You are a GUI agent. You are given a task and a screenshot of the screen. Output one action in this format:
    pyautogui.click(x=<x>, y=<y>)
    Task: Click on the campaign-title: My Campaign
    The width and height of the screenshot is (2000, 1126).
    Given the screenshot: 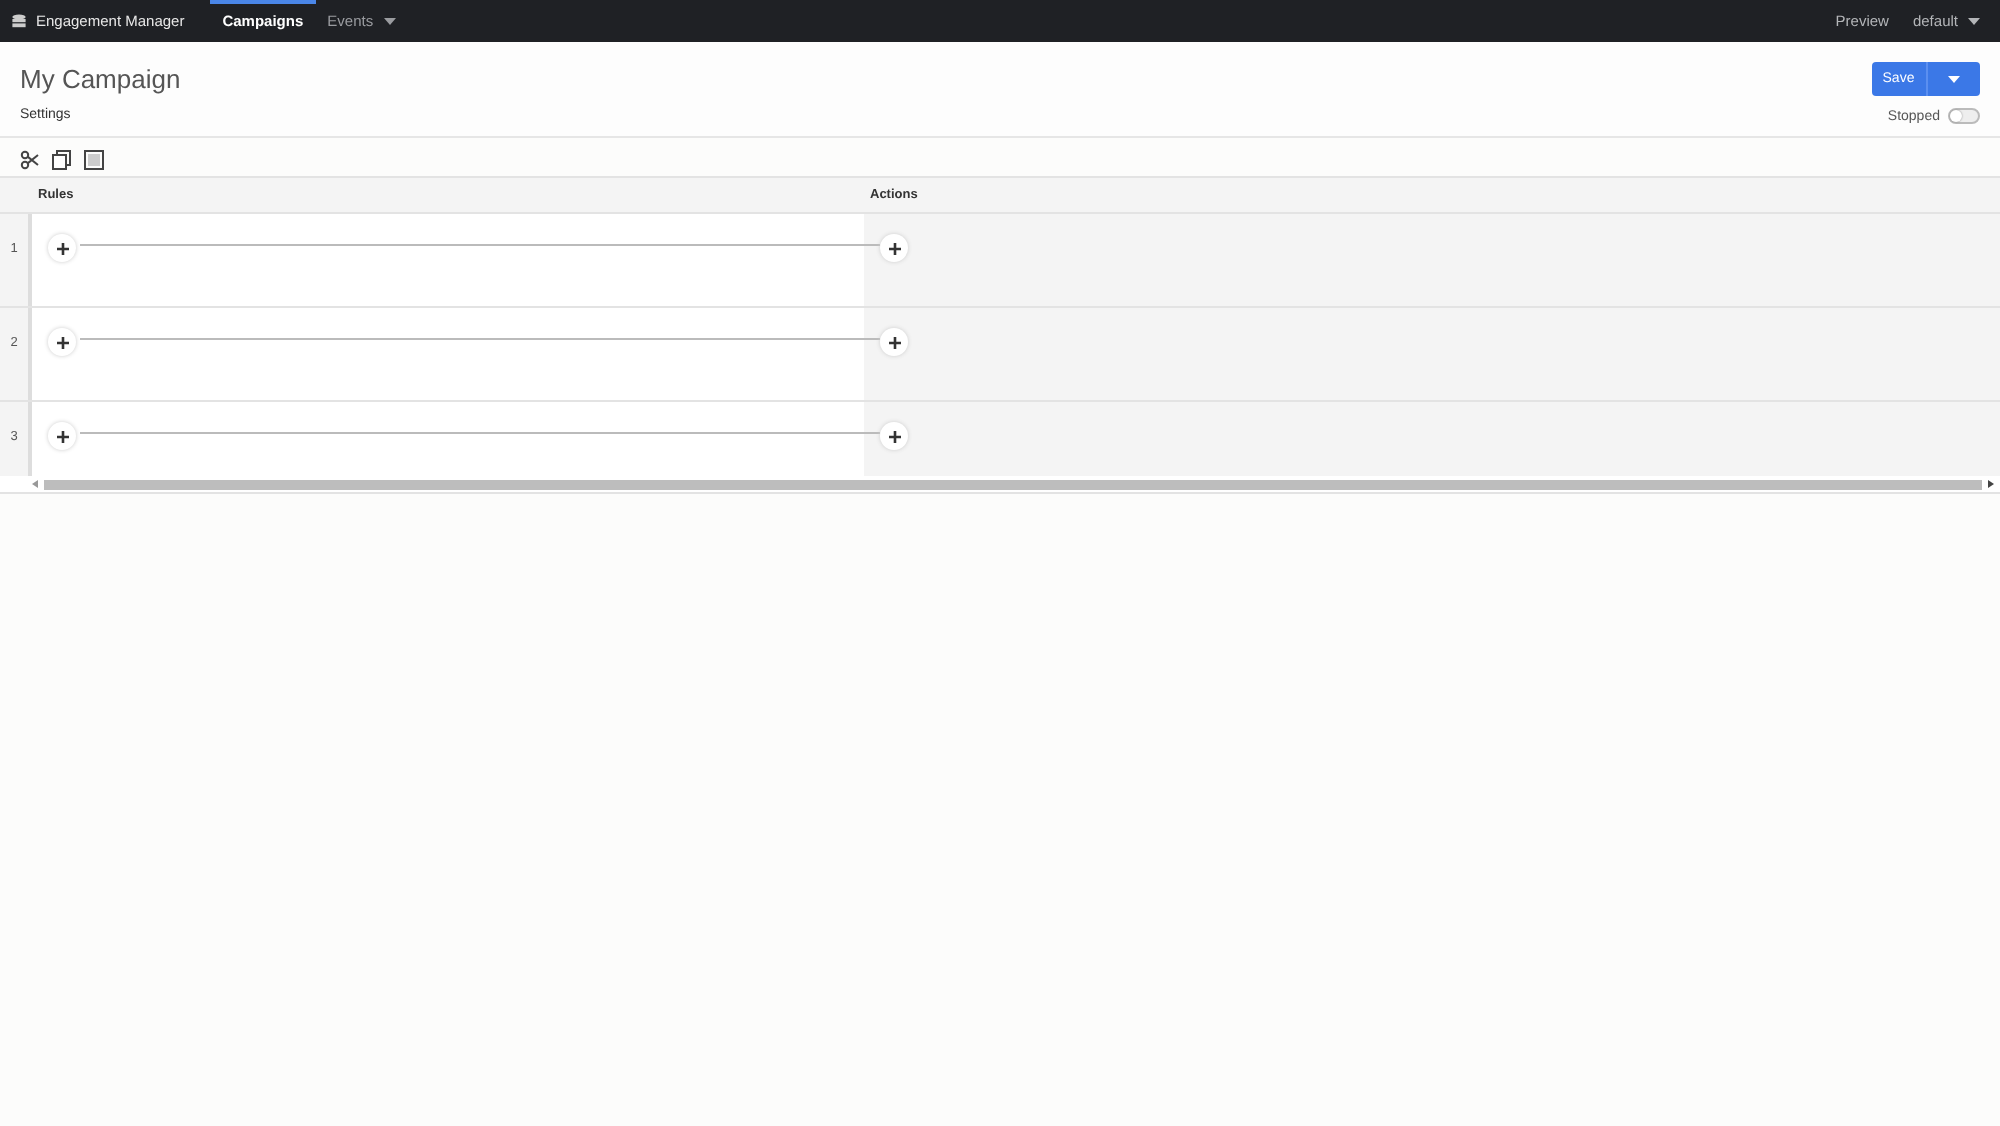 What is the action you would take?
    pyautogui.click(x=100, y=79)
    